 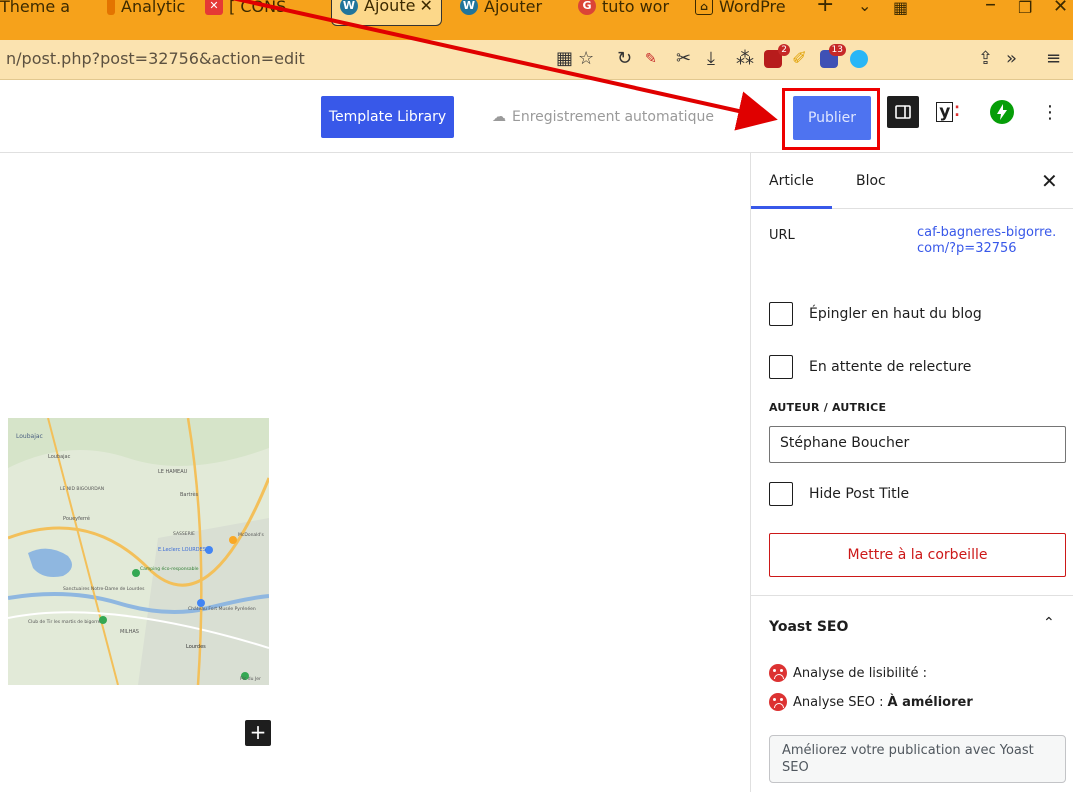 I want to click on sidebar-icon, so click(x=903, y=112).